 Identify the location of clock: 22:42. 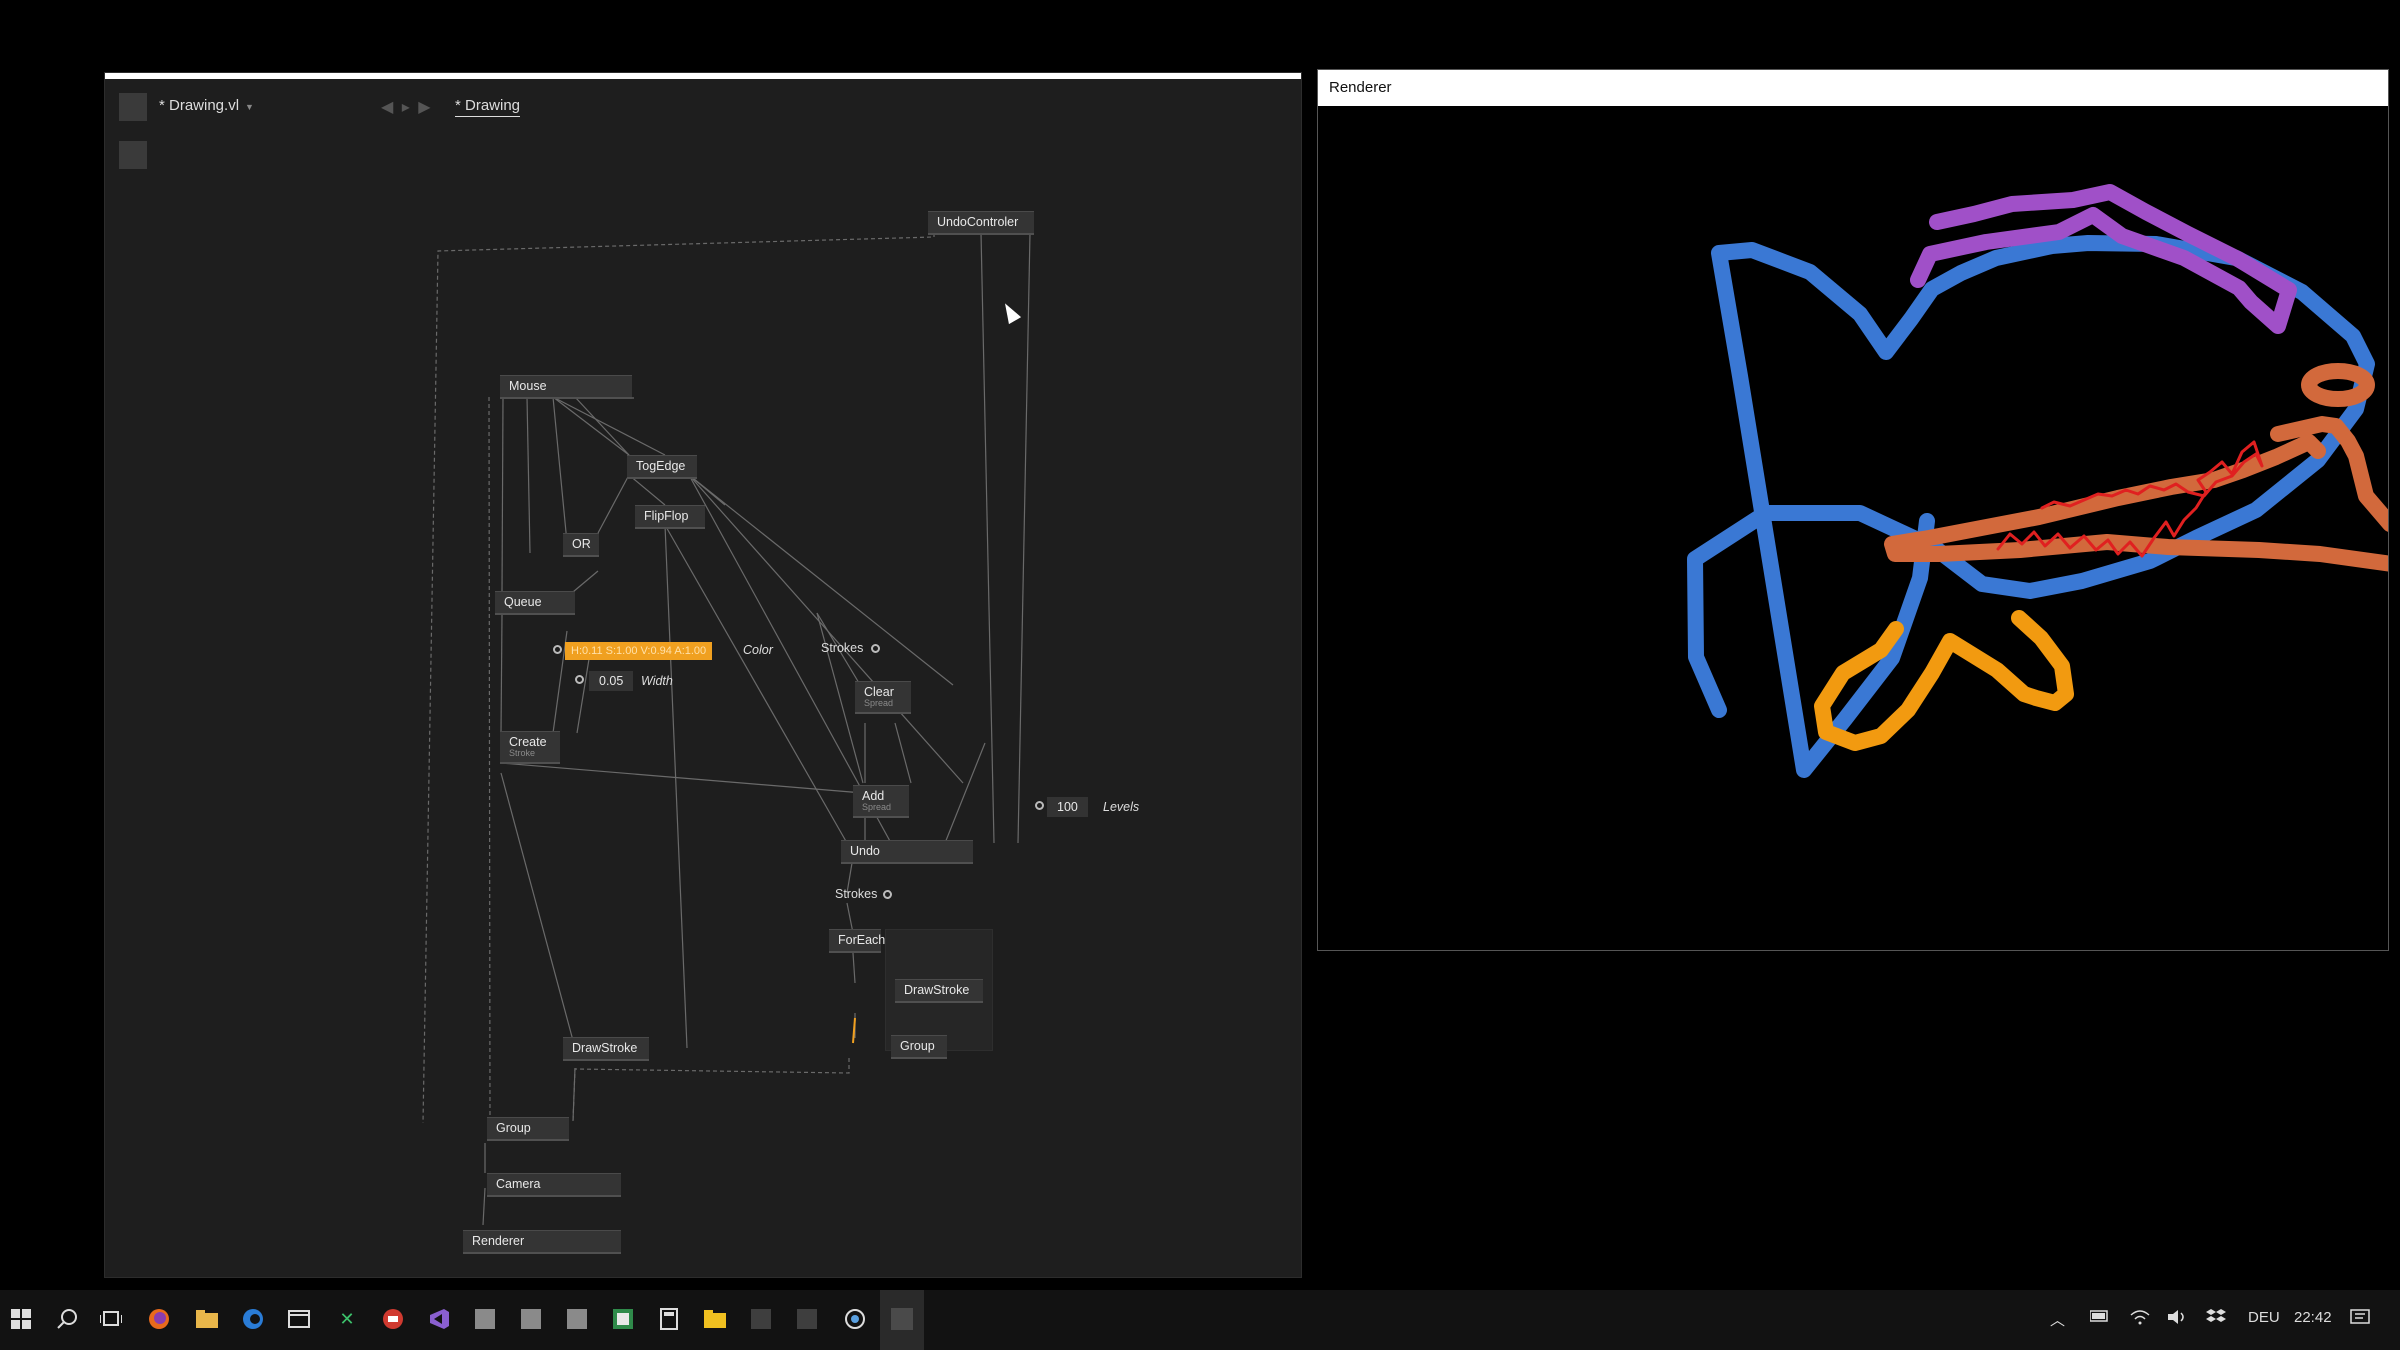
(2313, 1317).